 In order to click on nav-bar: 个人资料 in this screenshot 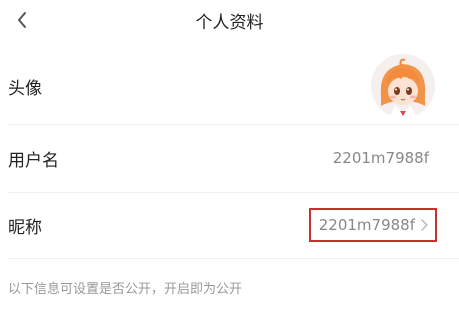, I will do `click(229, 20)`.